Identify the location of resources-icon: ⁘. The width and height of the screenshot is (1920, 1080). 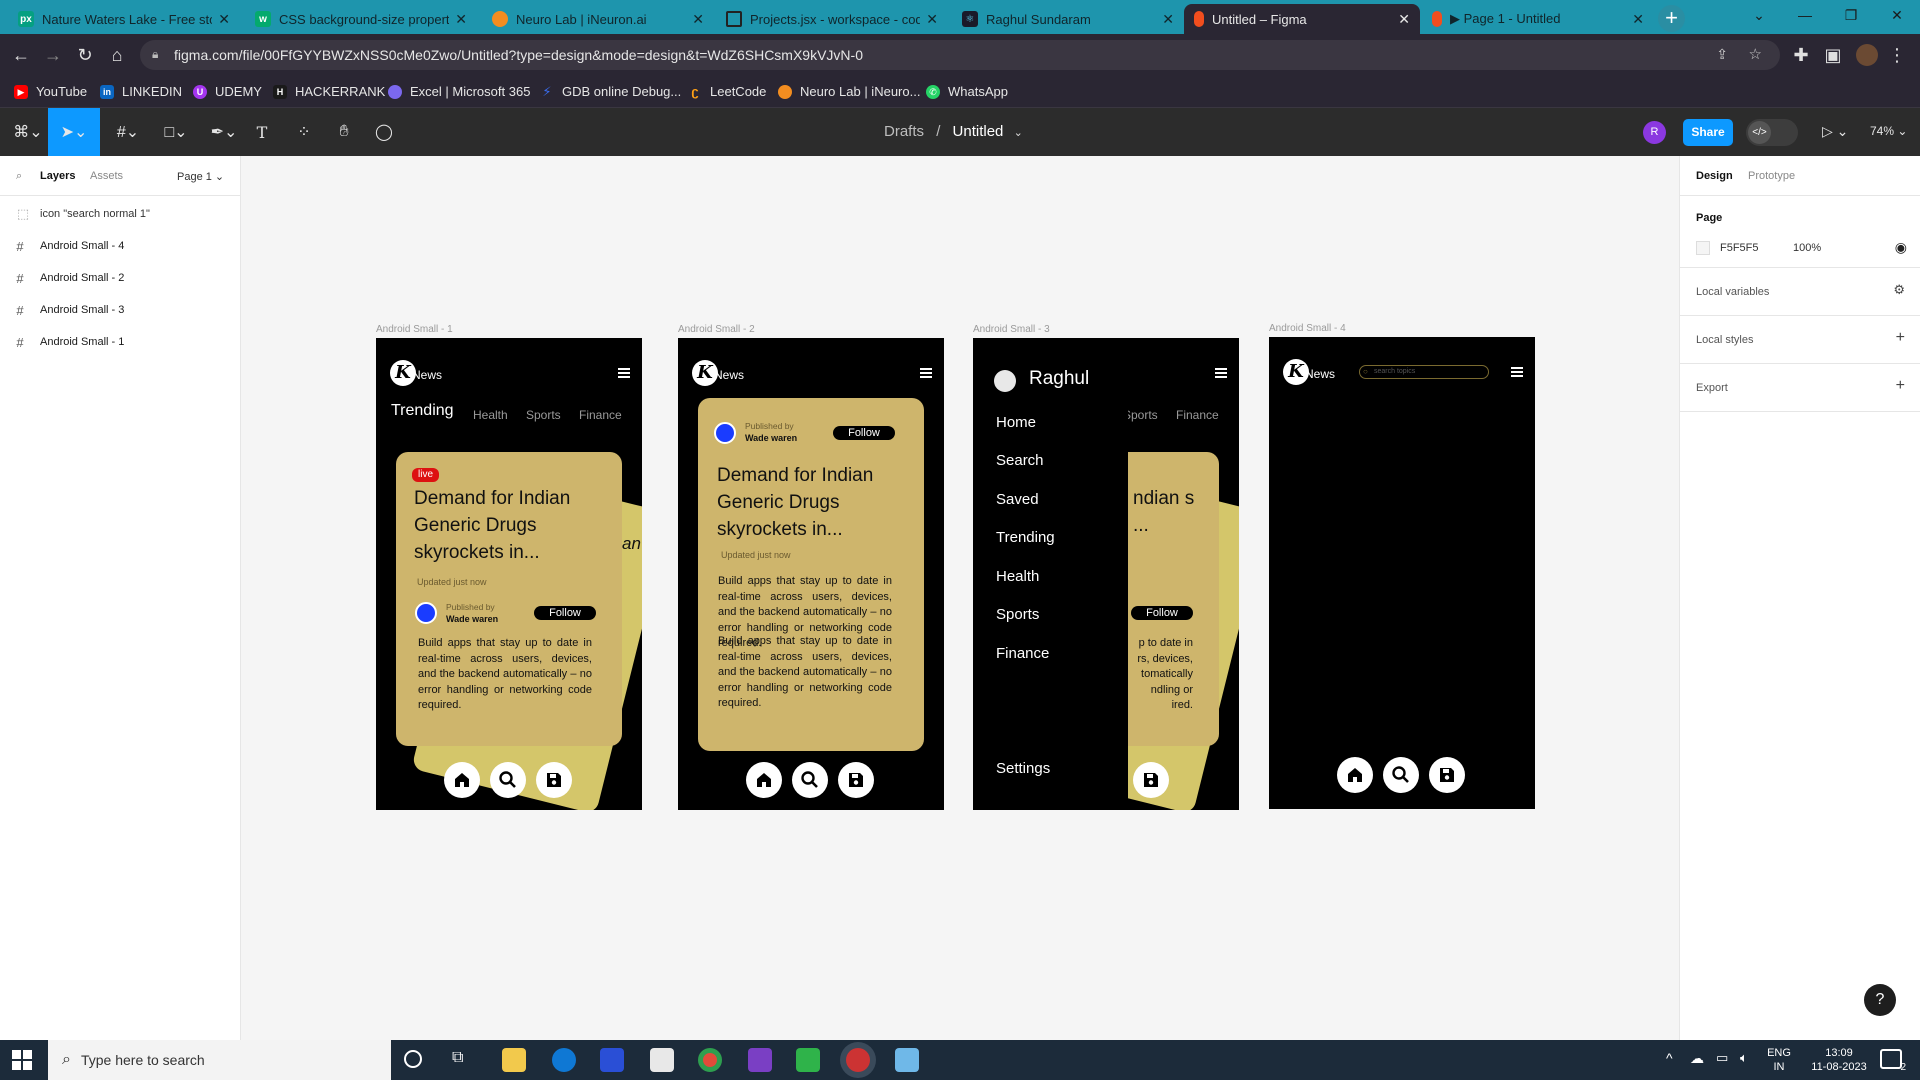
(304, 132).